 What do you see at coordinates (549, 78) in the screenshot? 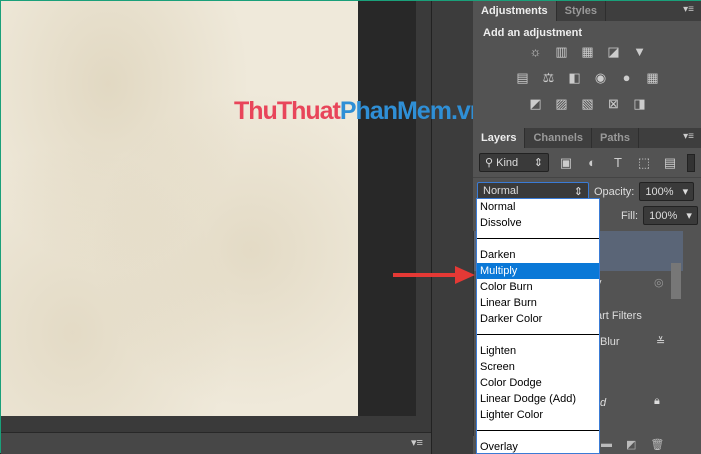
I see `color-balance-icon: ⚖` at bounding box center [549, 78].